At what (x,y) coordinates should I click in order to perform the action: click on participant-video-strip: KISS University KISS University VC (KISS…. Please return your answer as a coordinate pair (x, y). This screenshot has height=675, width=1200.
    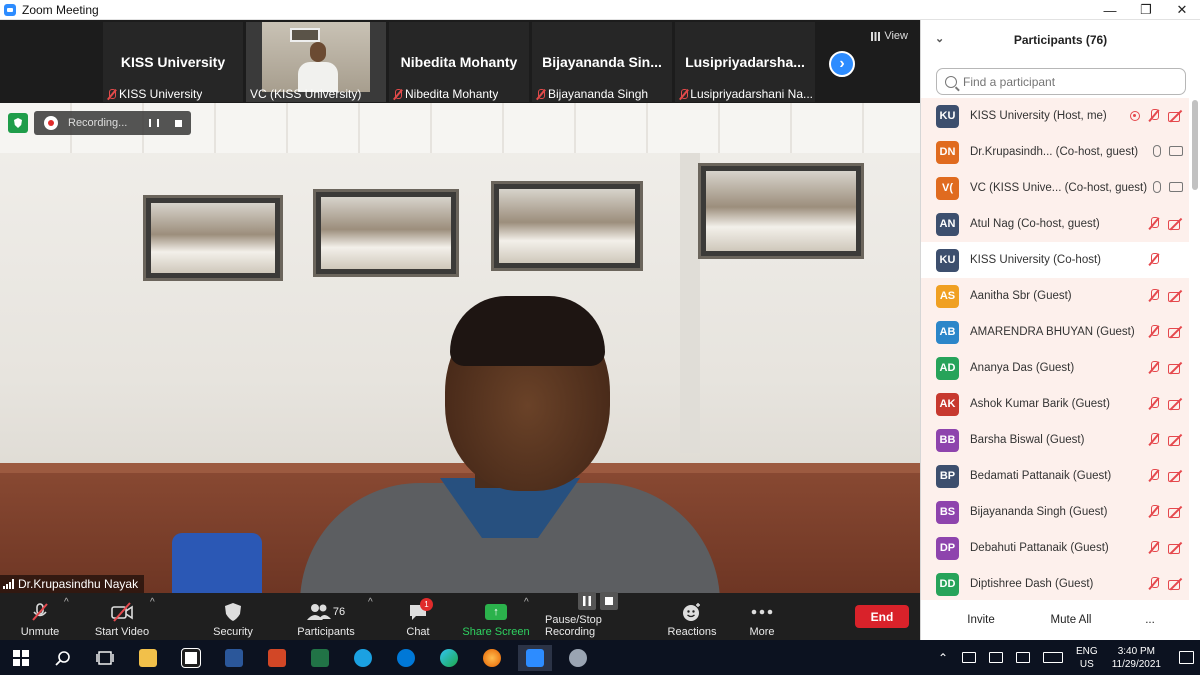
    Looking at the image, I should click on (460, 61).